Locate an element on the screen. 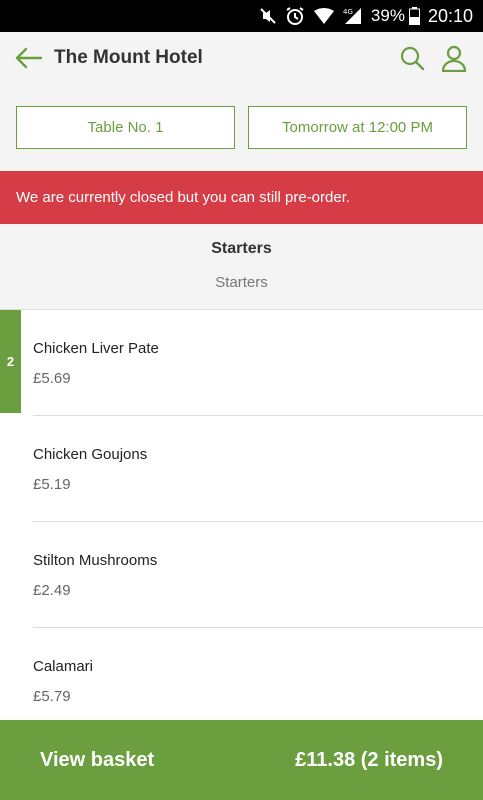  quantity-badge: 2 is located at coordinates (10, 361).